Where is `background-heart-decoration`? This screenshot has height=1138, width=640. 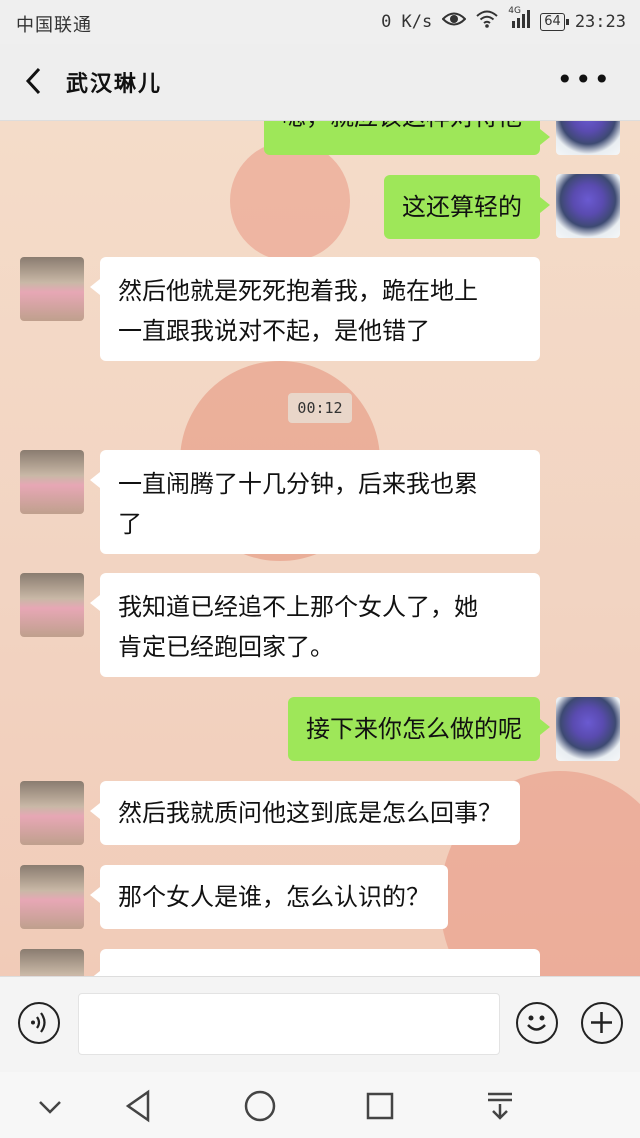
background-heart-decoration is located at coordinates (290, 201).